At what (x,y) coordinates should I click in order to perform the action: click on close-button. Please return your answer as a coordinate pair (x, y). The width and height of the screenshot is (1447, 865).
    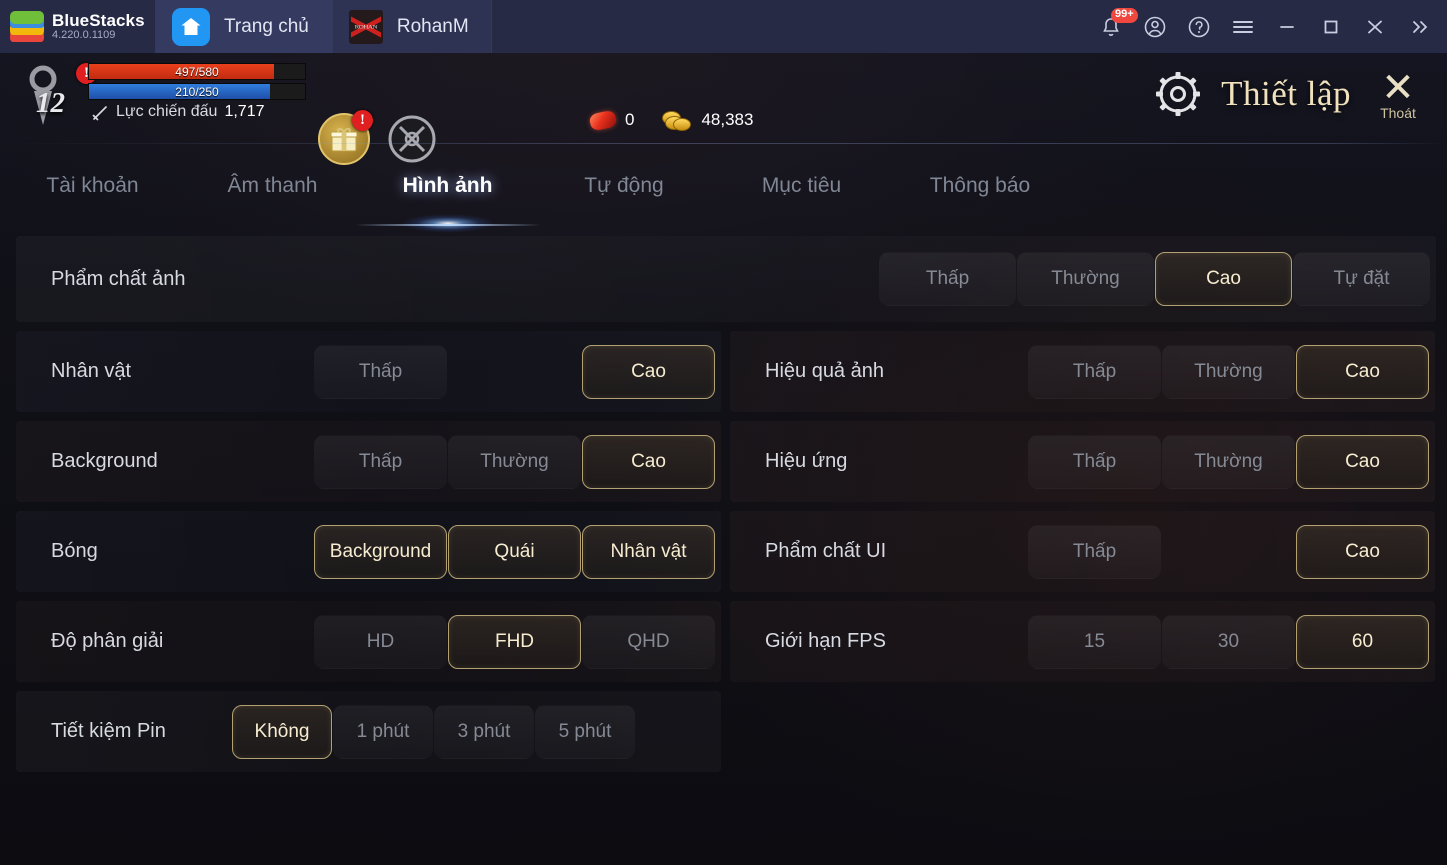
    Looking at the image, I should click on (1375, 26).